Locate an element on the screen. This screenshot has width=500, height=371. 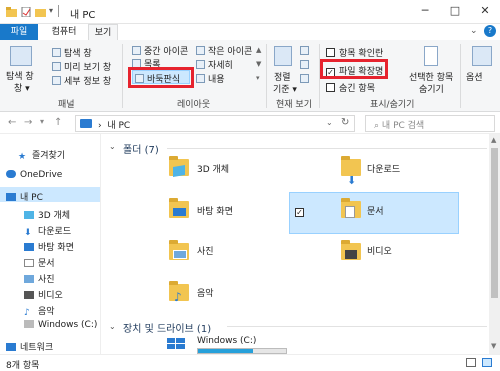
nav-item-pictures: 사진 is located at coordinates (39, 278).